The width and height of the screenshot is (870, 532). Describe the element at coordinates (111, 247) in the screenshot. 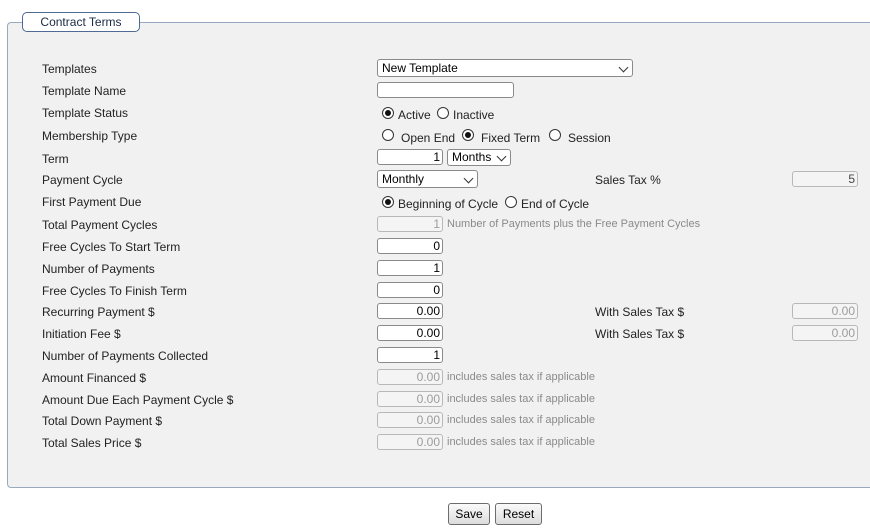

I see `free-cycles-start-label: Free Cycles To Start Term` at that location.